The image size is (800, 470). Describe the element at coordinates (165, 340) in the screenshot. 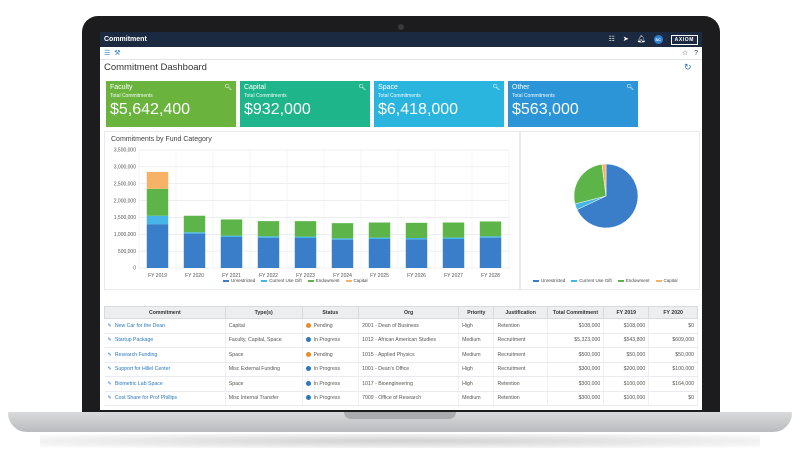

I see `commitment-cell: ✎ Startup Package` at that location.